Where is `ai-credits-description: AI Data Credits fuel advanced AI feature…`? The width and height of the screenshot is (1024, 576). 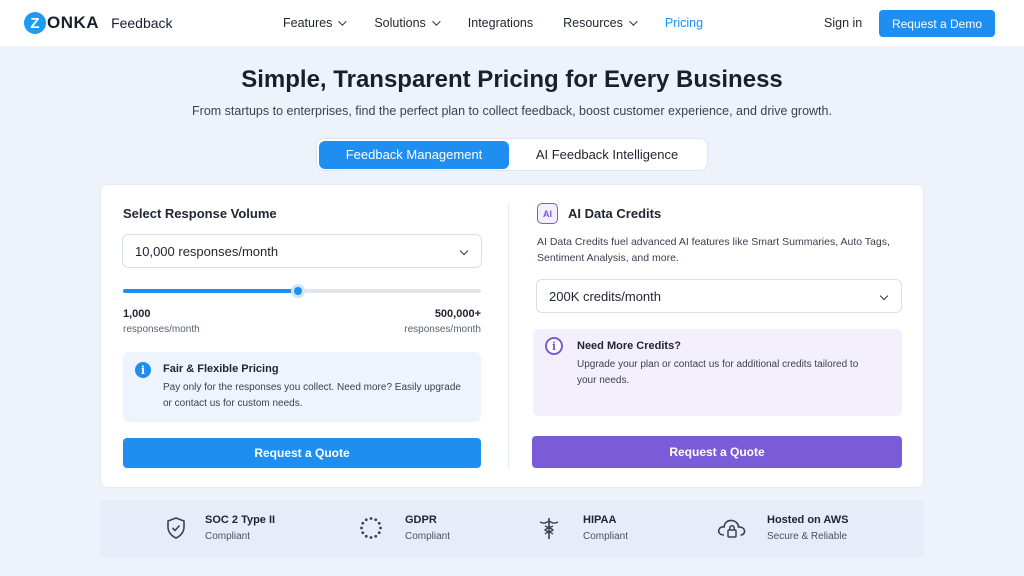 ai-credits-description: AI Data Credits fuel advanced AI feature… is located at coordinates (713, 250).